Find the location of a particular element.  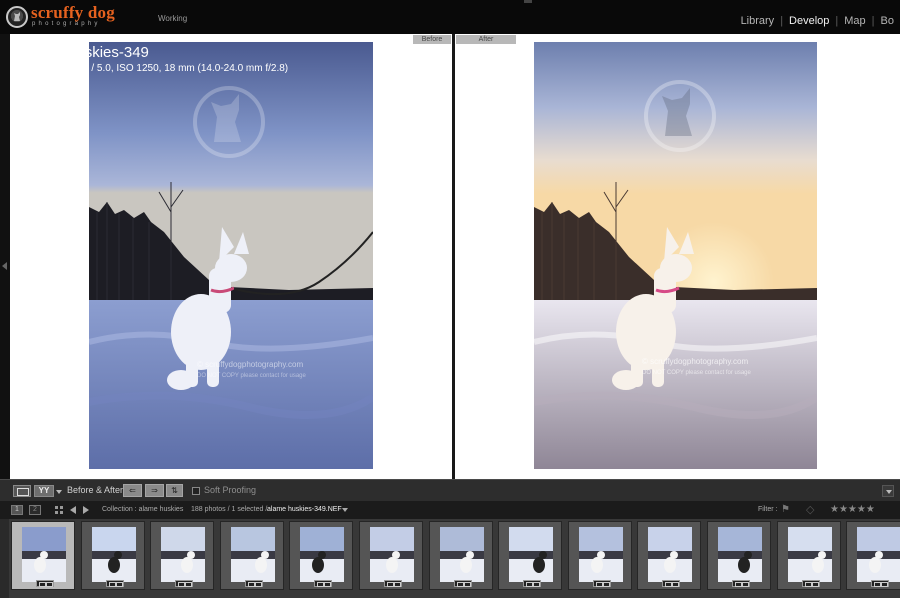

reject-flag-filter-icon: ◇ is located at coordinates (810, 509).